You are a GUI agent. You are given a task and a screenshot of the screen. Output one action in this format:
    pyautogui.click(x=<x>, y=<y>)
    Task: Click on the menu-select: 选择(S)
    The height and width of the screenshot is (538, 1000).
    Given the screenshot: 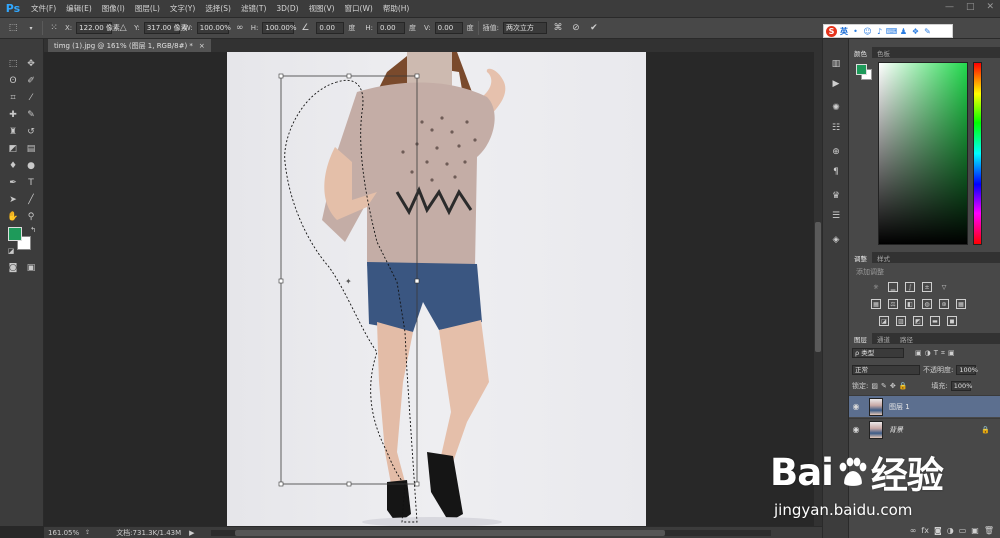 What is the action you would take?
    pyautogui.click(x=218, y=8)
    